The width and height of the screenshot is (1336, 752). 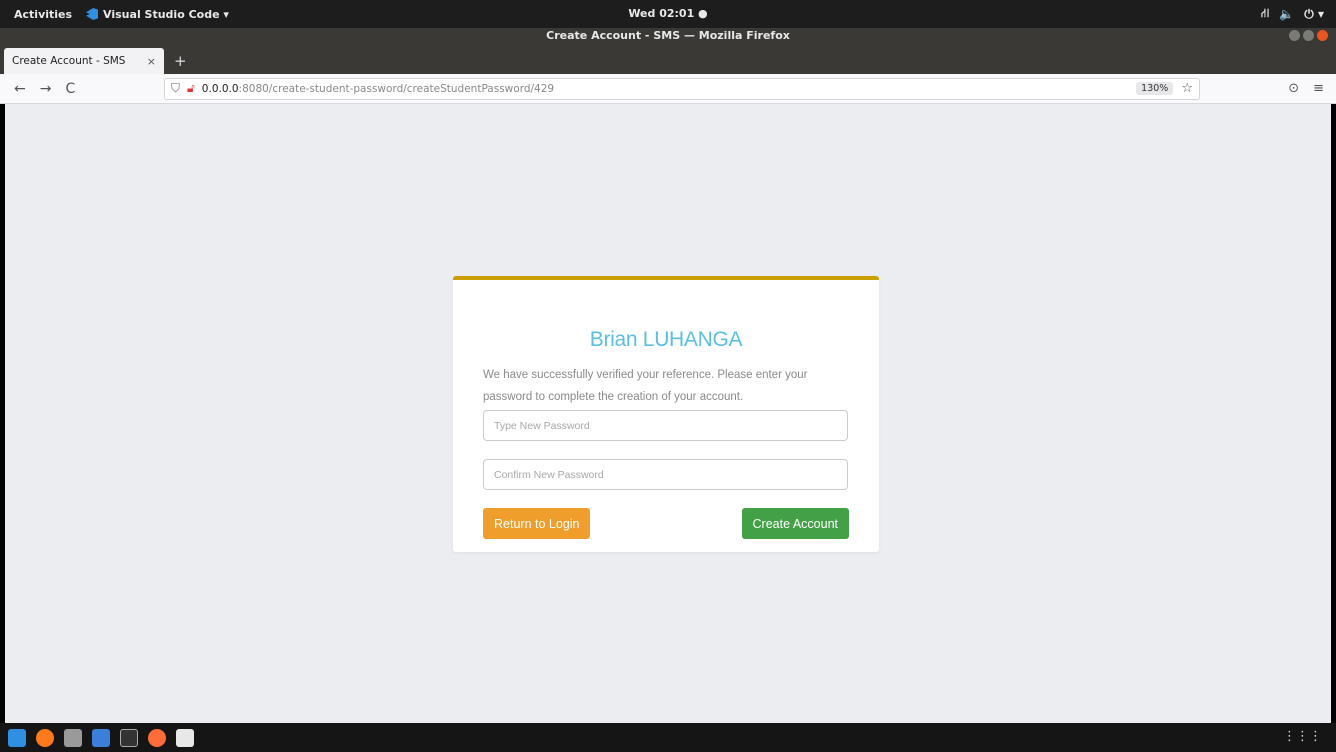 I want to click on return-to-login-button: Return to Login, so click(x=537, y=523).